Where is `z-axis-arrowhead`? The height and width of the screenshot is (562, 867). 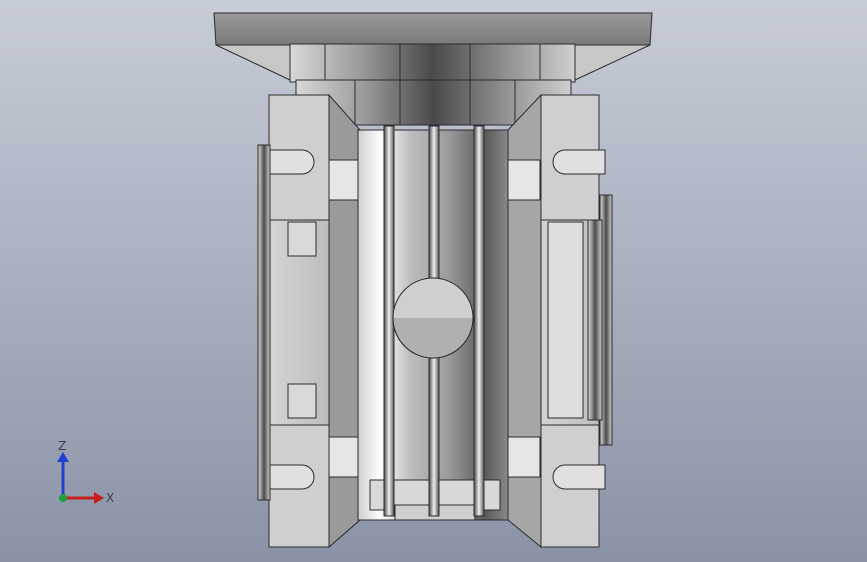 z-axis-arrowhead is located at coordinates (63, 457).